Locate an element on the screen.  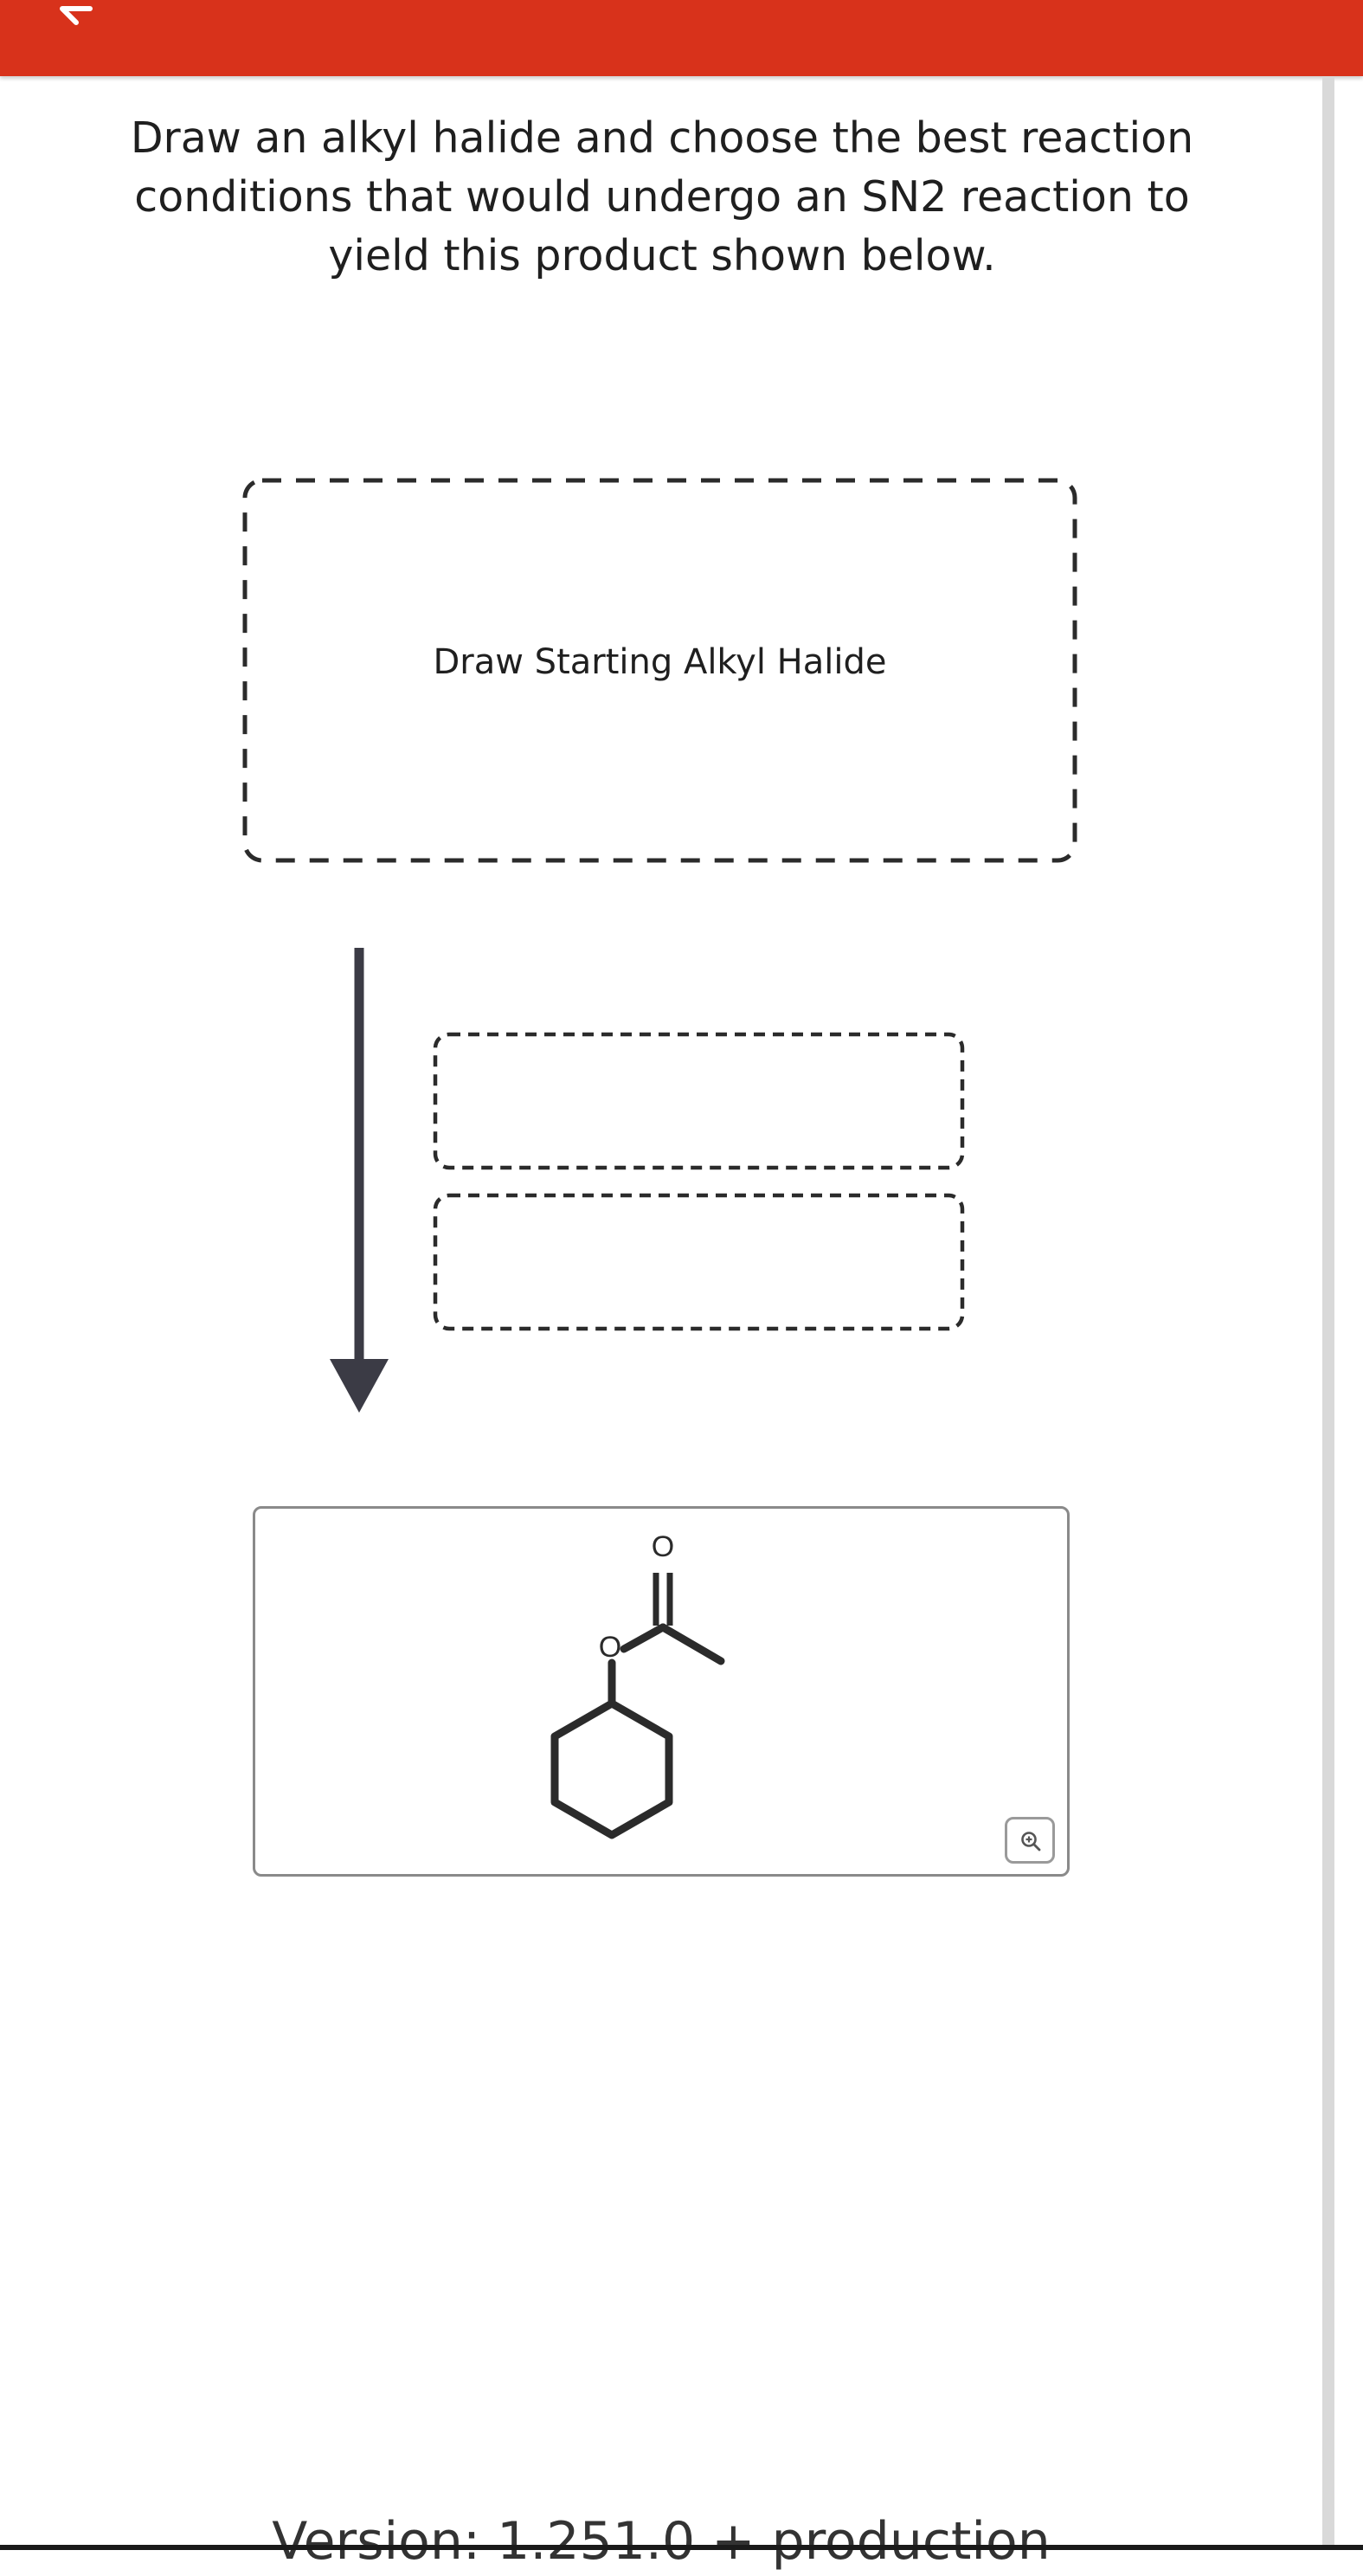
bottom-divider is located at coordinates (681, 2547).